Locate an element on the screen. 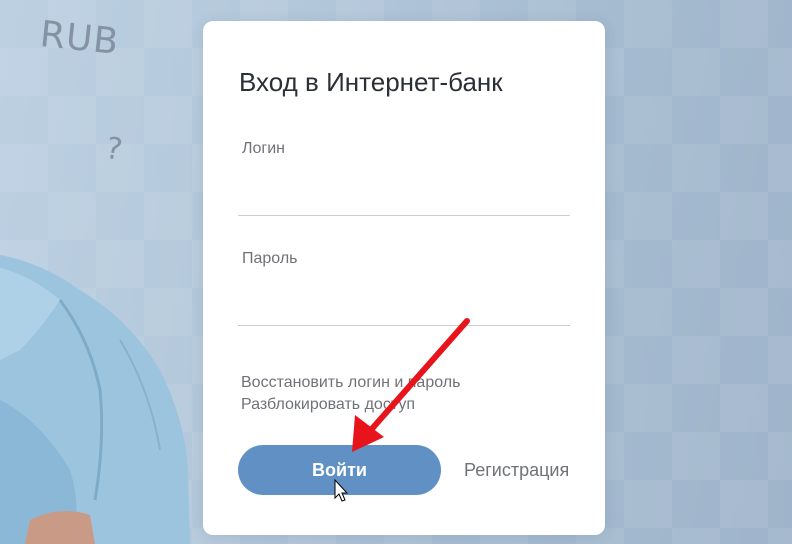  unlock-access-link: Разблокировать доступ is located at coordinates (328, 405).